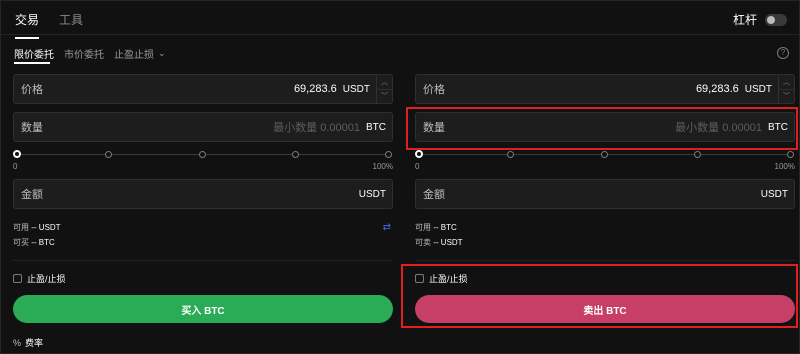 The image size is (800, 354). What do you see at coordinates (605, 227) in the screenshot?
I see `sell-available-row: 可用 -- BTC` at bounding box center [605, 227].